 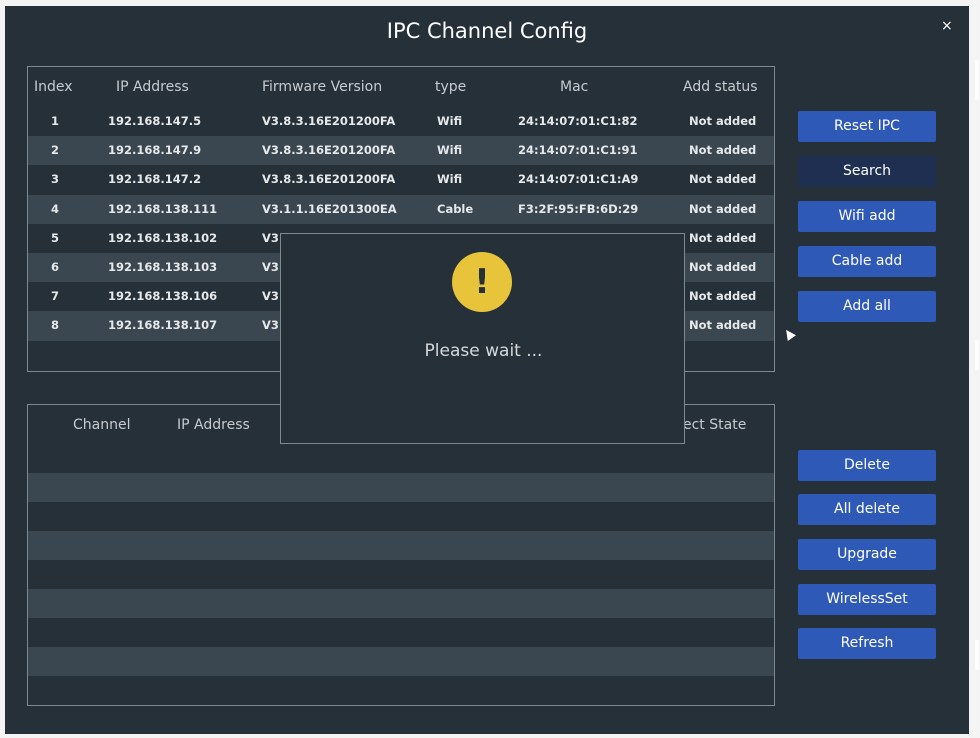 I want to click on col-ip-address: IP Address, so click(x=152, y=87).